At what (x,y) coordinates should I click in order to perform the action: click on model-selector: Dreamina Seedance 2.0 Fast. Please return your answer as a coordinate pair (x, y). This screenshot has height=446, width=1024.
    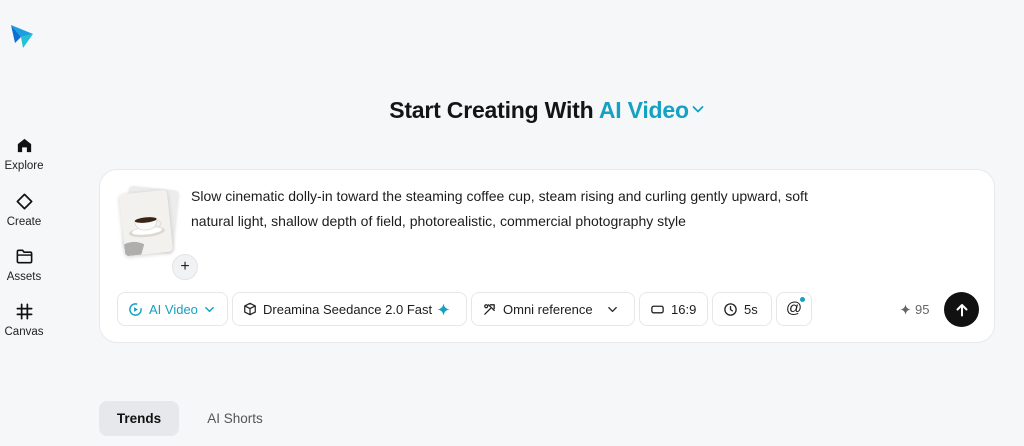
    Looking at the image, I should click on (349, 309).